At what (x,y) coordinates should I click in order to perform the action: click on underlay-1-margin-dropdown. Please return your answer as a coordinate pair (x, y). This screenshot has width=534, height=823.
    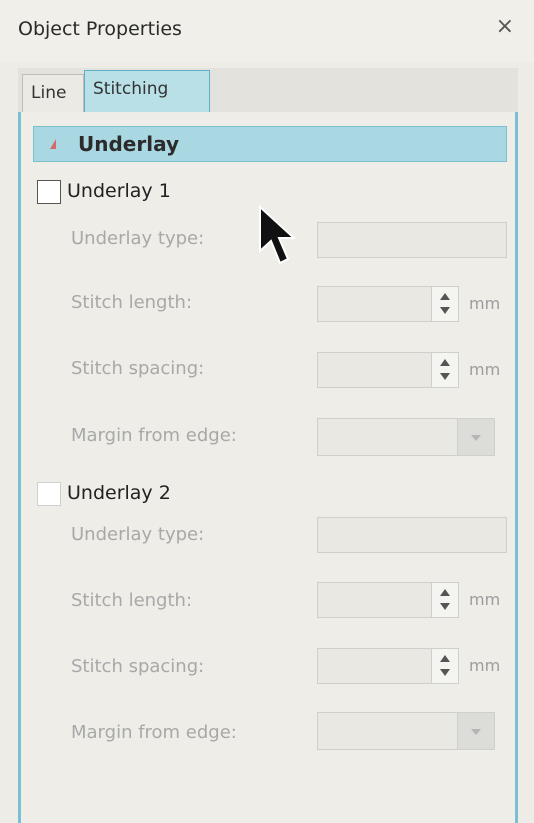
    Looking at the image, I should click on (406, 437).